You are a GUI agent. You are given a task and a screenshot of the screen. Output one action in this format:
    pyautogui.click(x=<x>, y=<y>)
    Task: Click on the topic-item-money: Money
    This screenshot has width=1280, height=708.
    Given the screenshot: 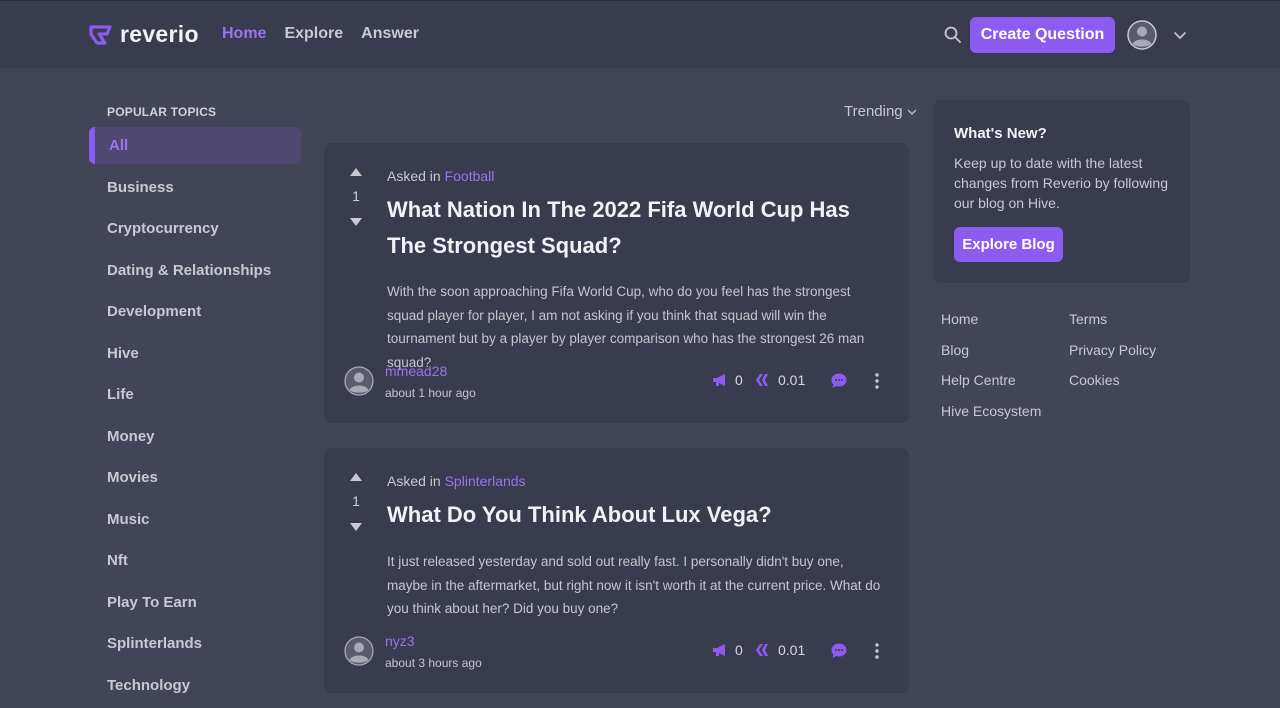 What is the action you would take?
    pyautogui.click(x=195, y=436)
    